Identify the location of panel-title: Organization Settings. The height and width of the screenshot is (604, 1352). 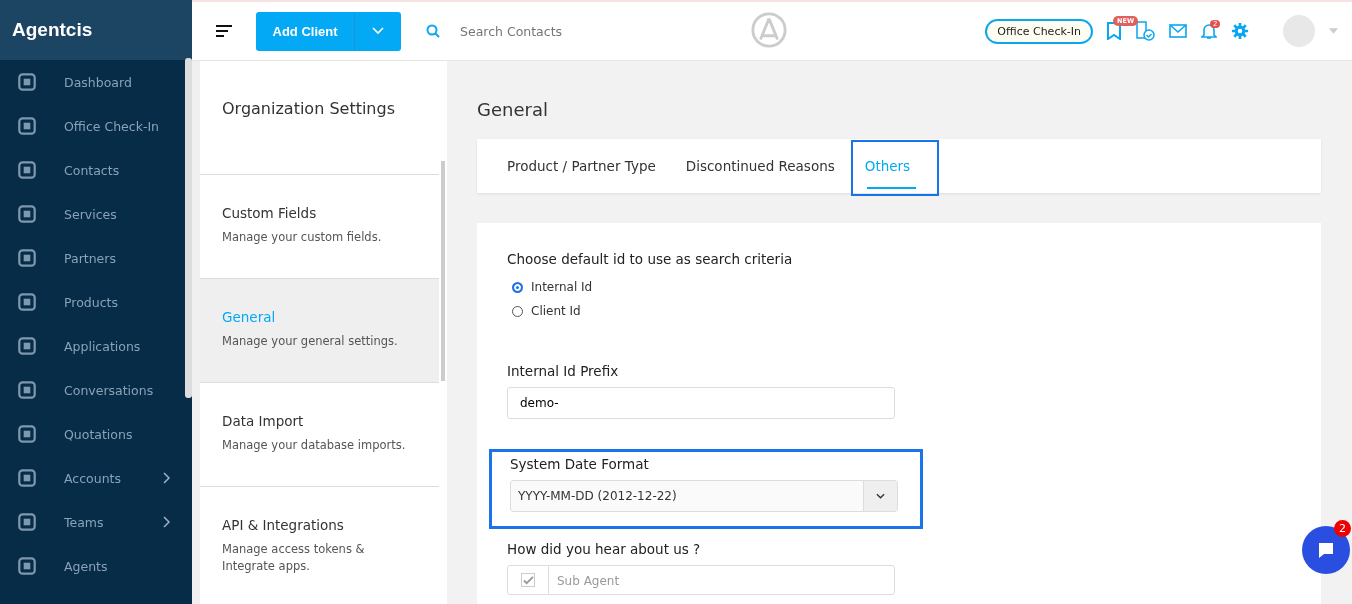
(308, 109).